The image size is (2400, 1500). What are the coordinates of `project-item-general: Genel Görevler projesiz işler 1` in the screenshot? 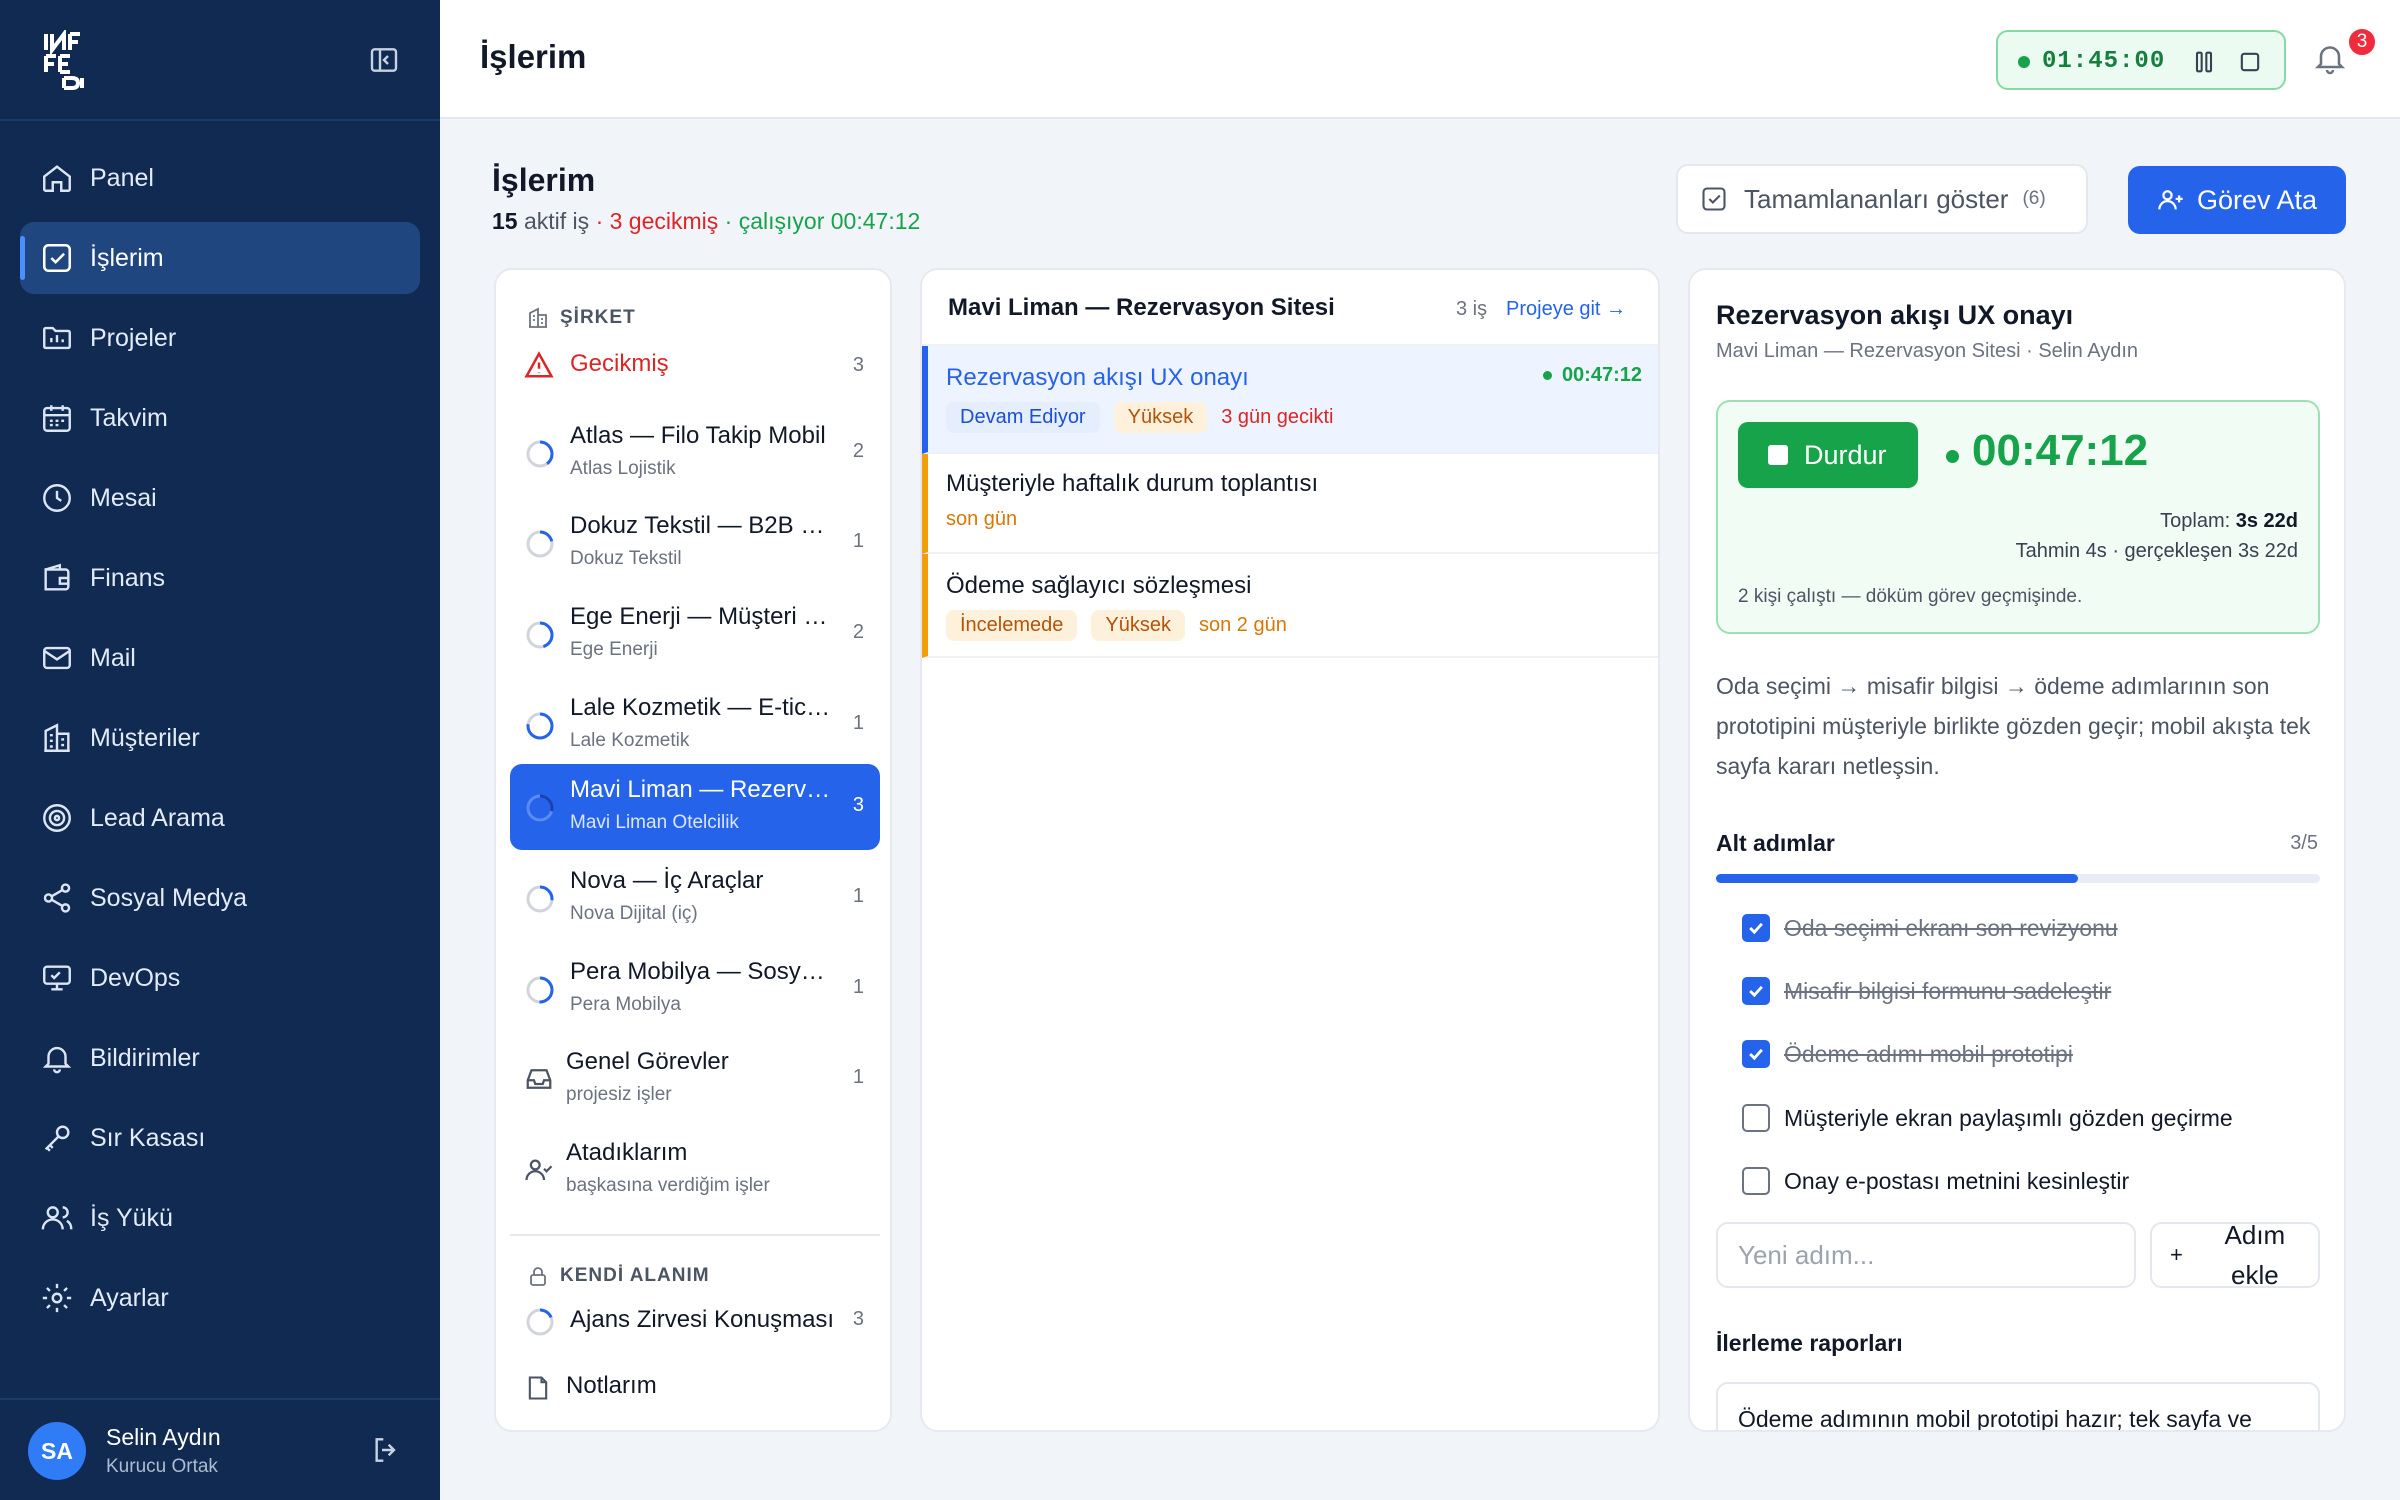 It's located at (695, 1079).